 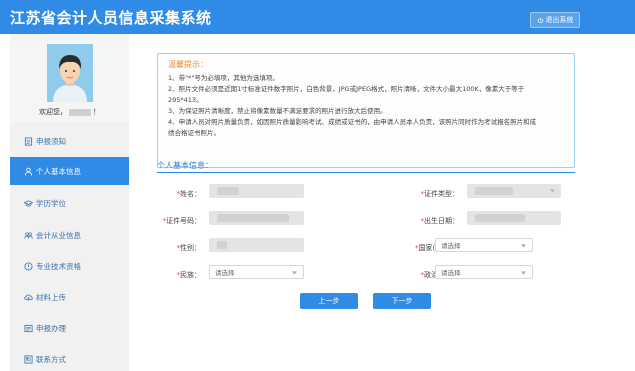 I want to click on section-title: 个人基本信息：, so click(x=185, y=165).